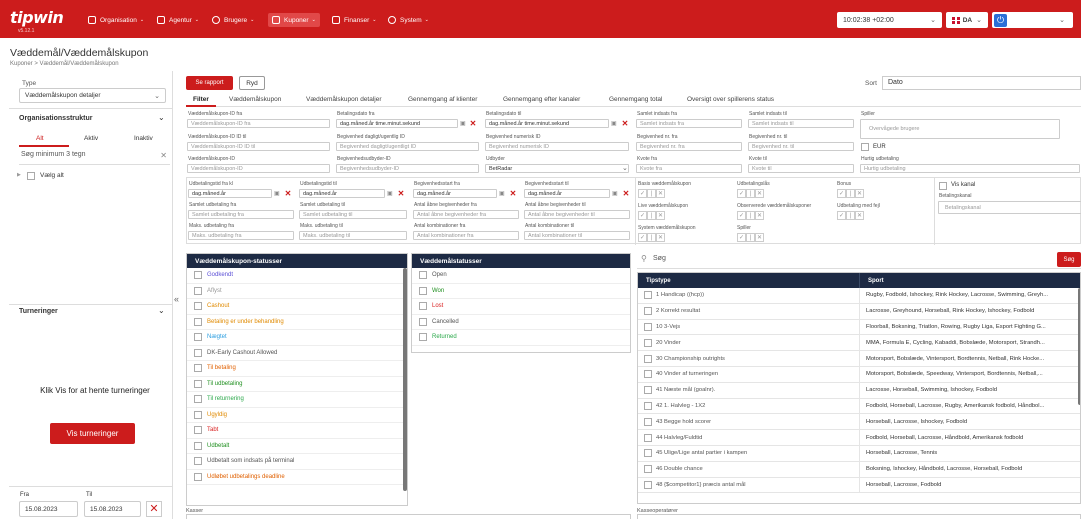 The image size is (1081, 519). What do you see at coordinates (209, 83) in the screenshot?
I see `see-report-button: Se rapport` at bounding box center [209, 83].